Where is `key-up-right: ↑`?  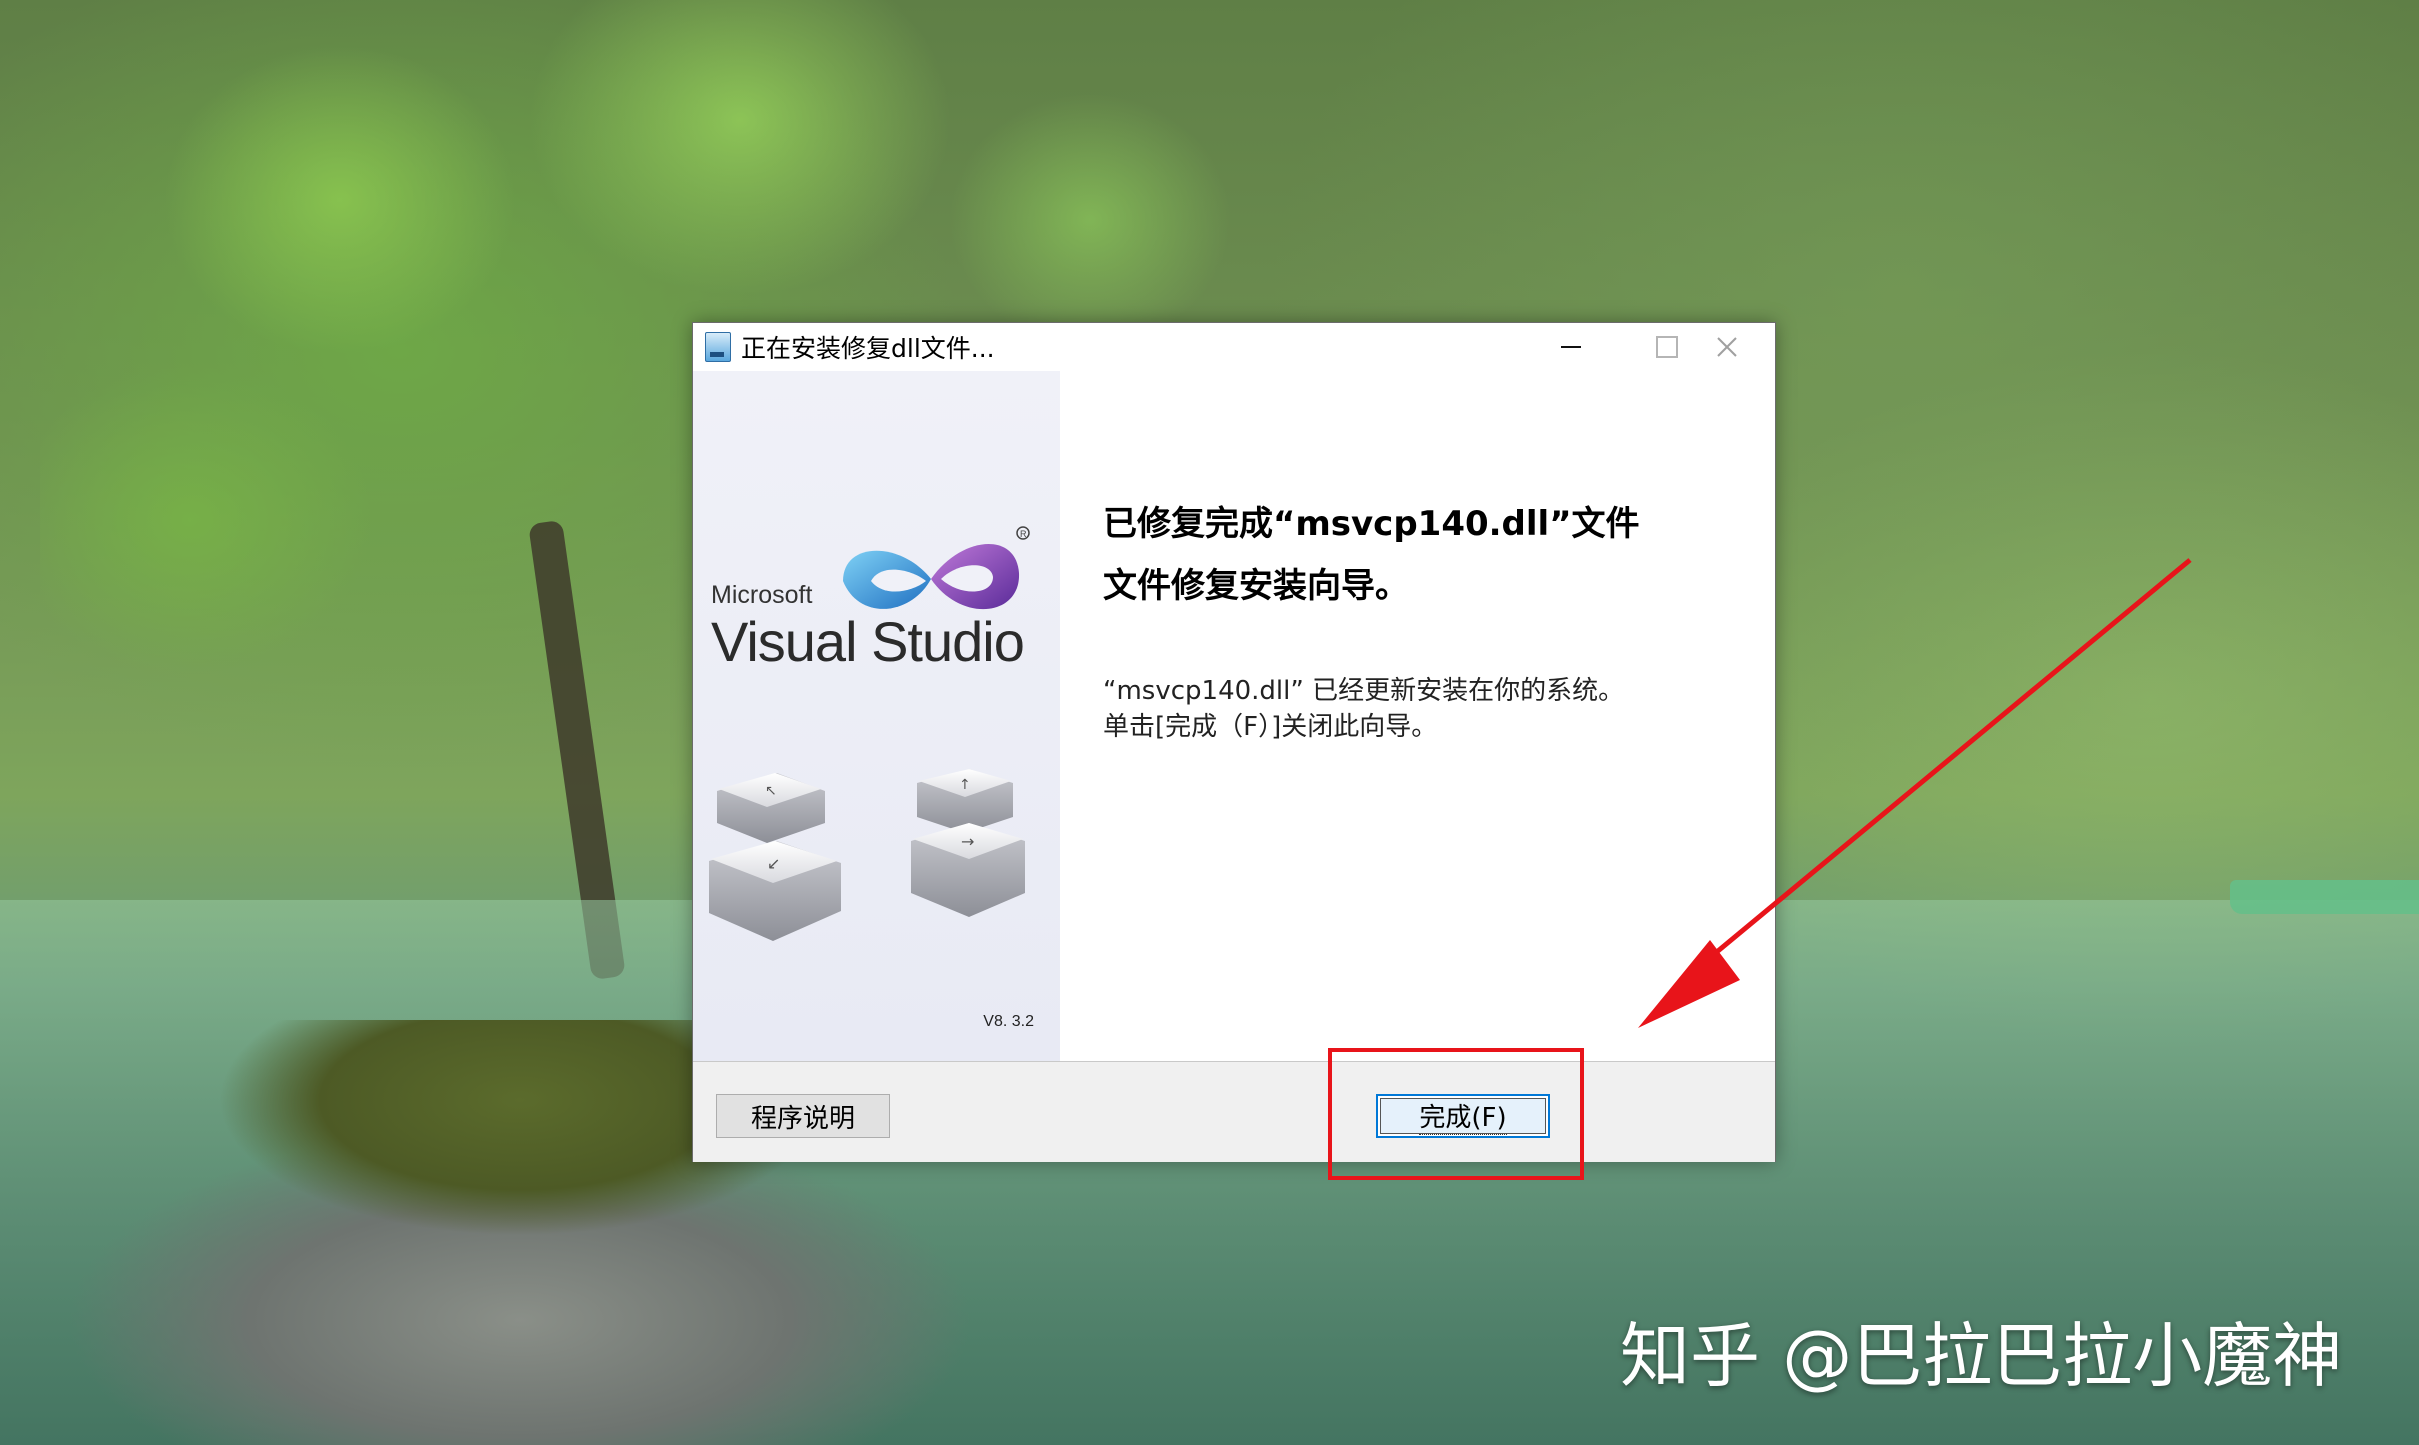 key-up-right: ↑ is located at coordinates (965, 801).